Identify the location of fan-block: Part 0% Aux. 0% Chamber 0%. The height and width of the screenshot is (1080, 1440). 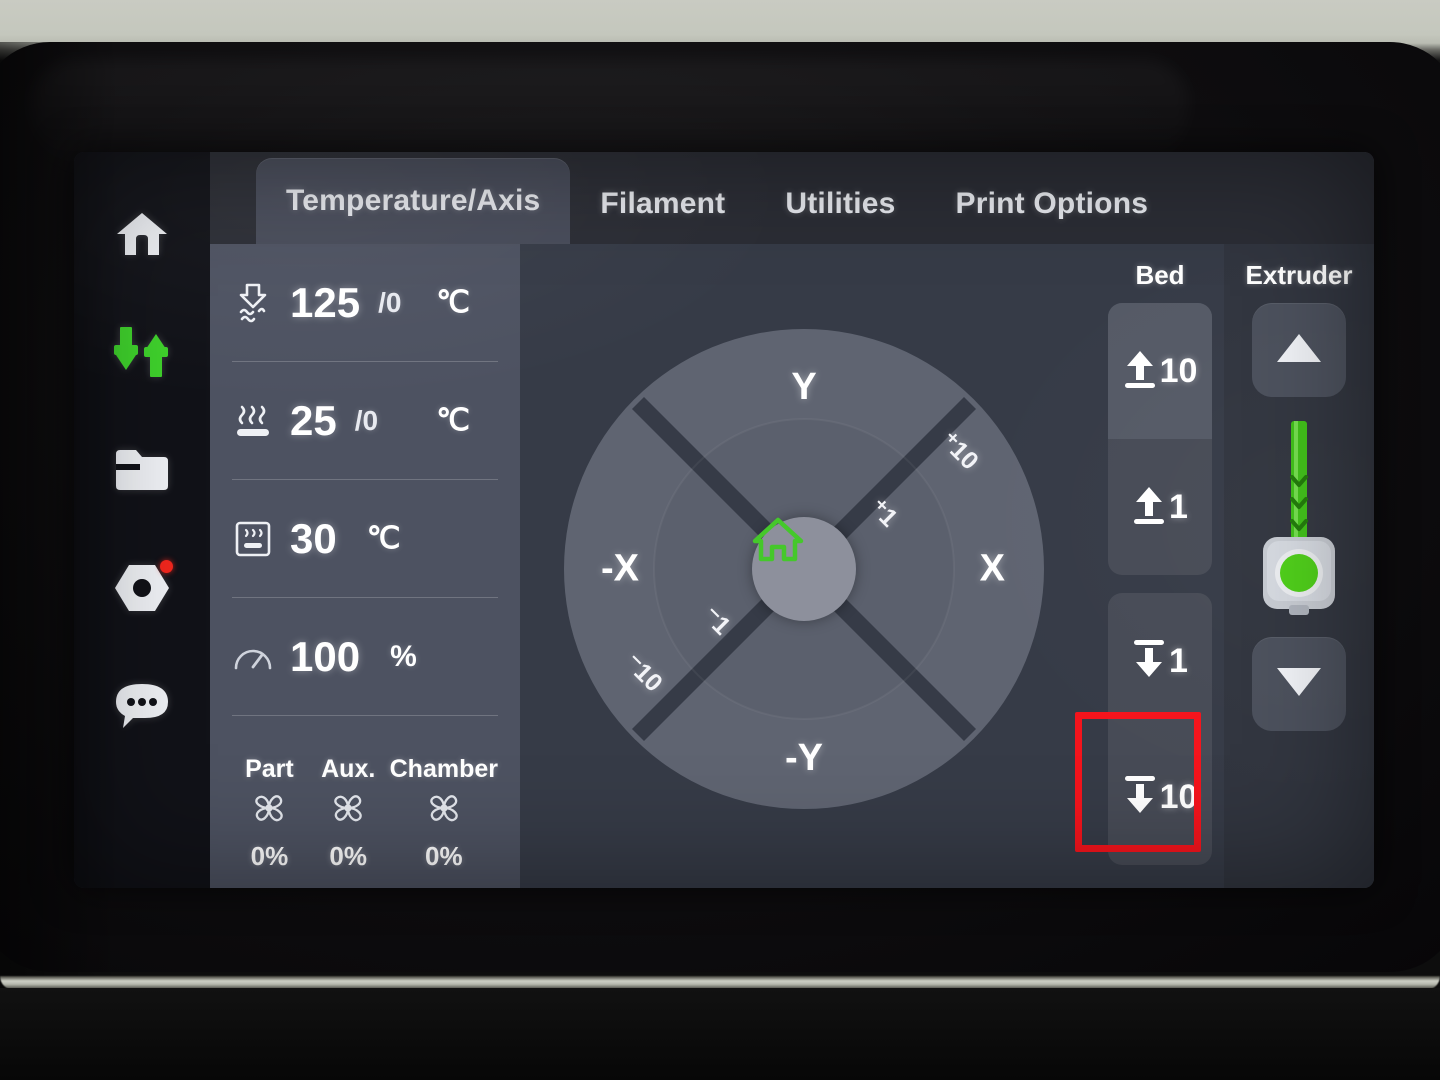
(365, 813).